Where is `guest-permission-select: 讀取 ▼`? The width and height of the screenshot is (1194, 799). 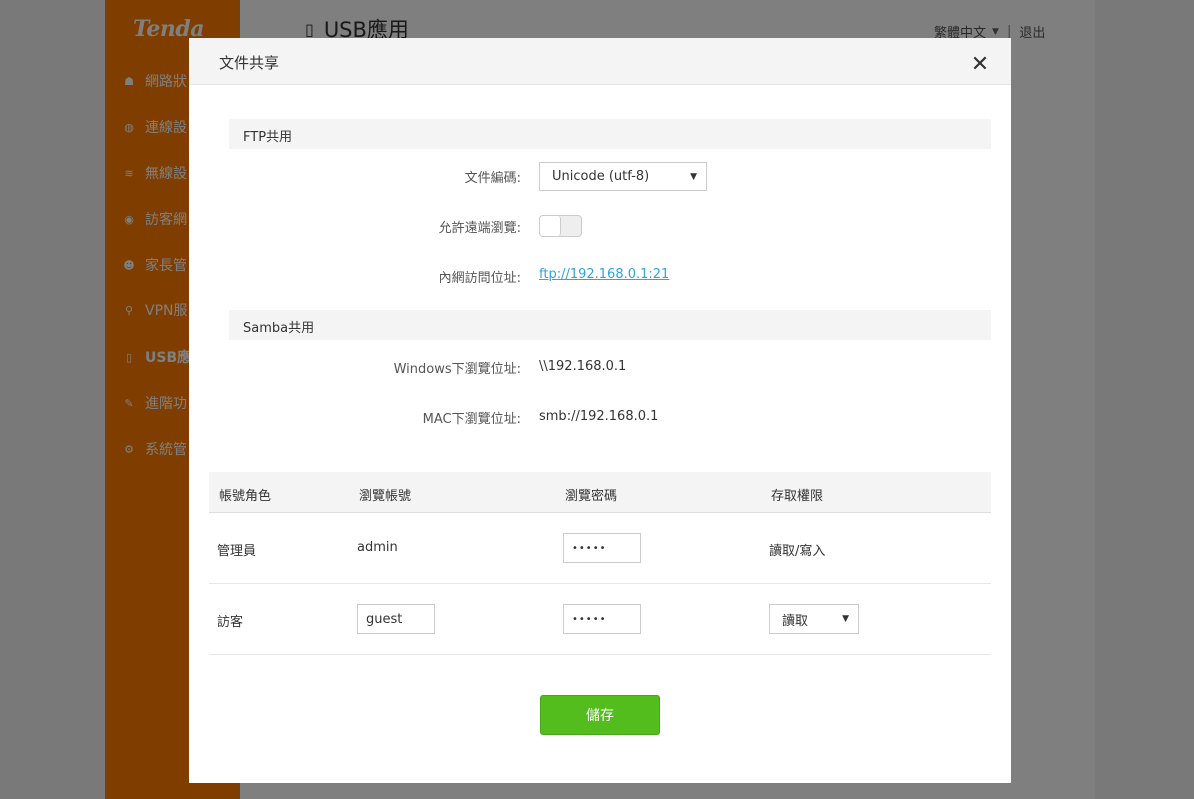 guest-permission-select: 讀取 ▼ is located at coordinates (814, 619).